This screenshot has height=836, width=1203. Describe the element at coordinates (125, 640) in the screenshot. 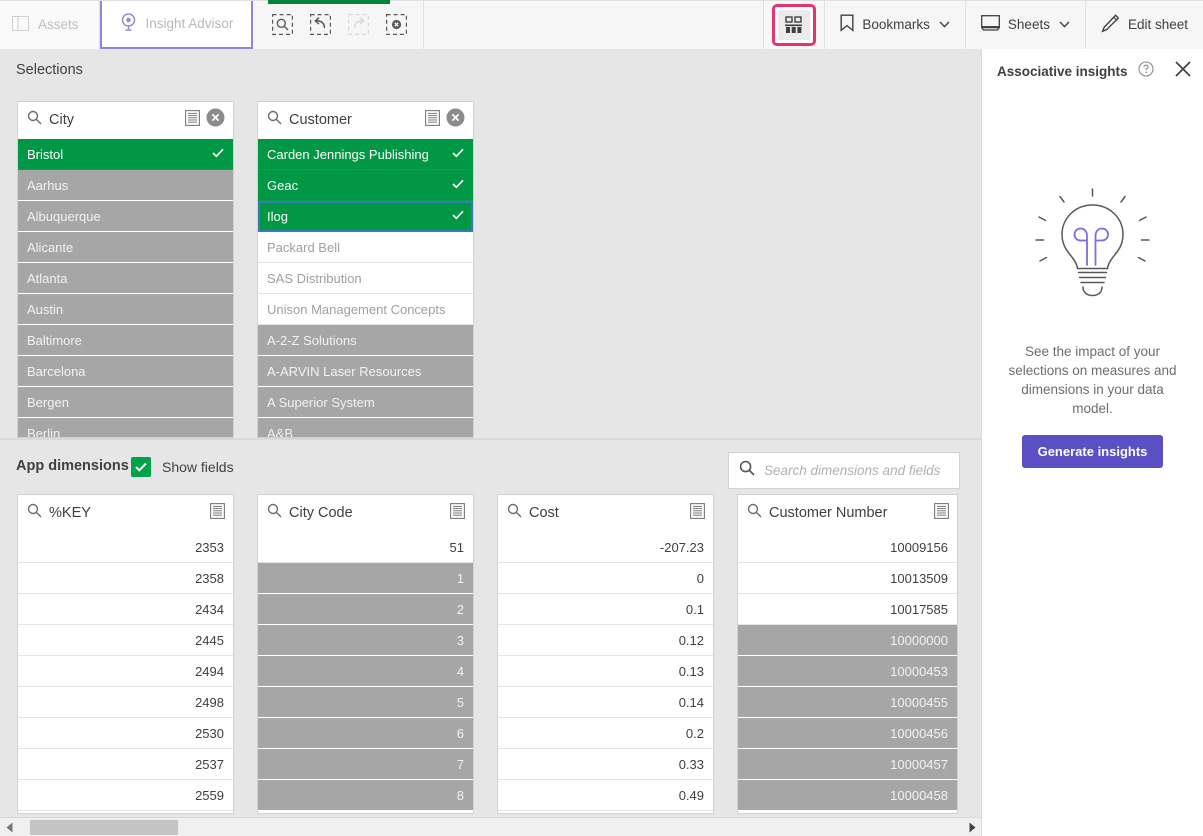

I see `listbox-row: 2445` at that location.